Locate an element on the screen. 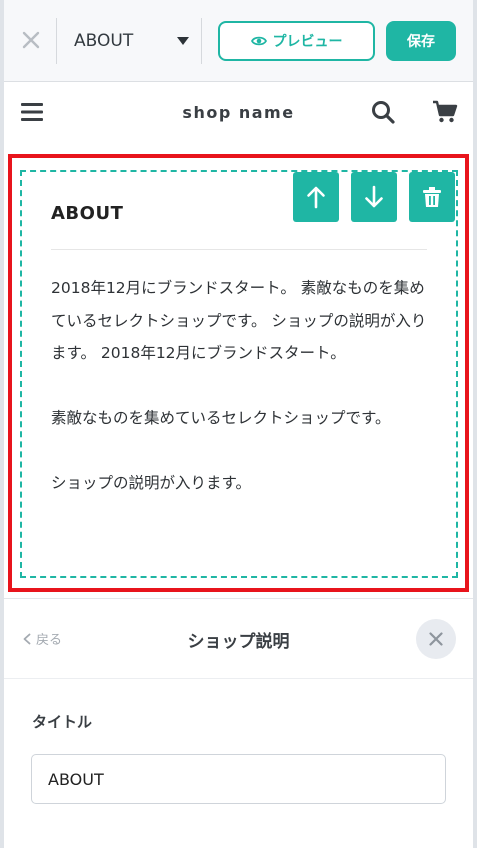 The width and height of the screenshot is (477, 848). panel-close-button is located at coordinates (436, 639).